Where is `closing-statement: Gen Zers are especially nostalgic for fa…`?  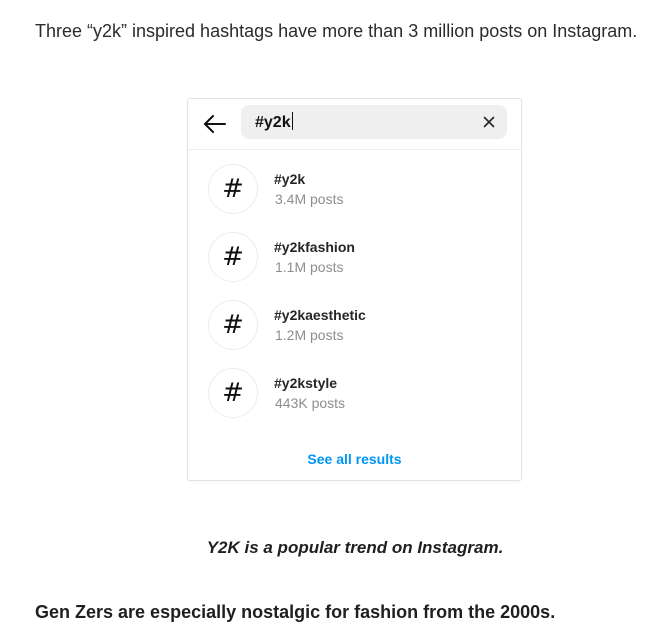
closing-statement: Gen Zers are especially nostalgic for fa… is located at coordinates (295, 612).